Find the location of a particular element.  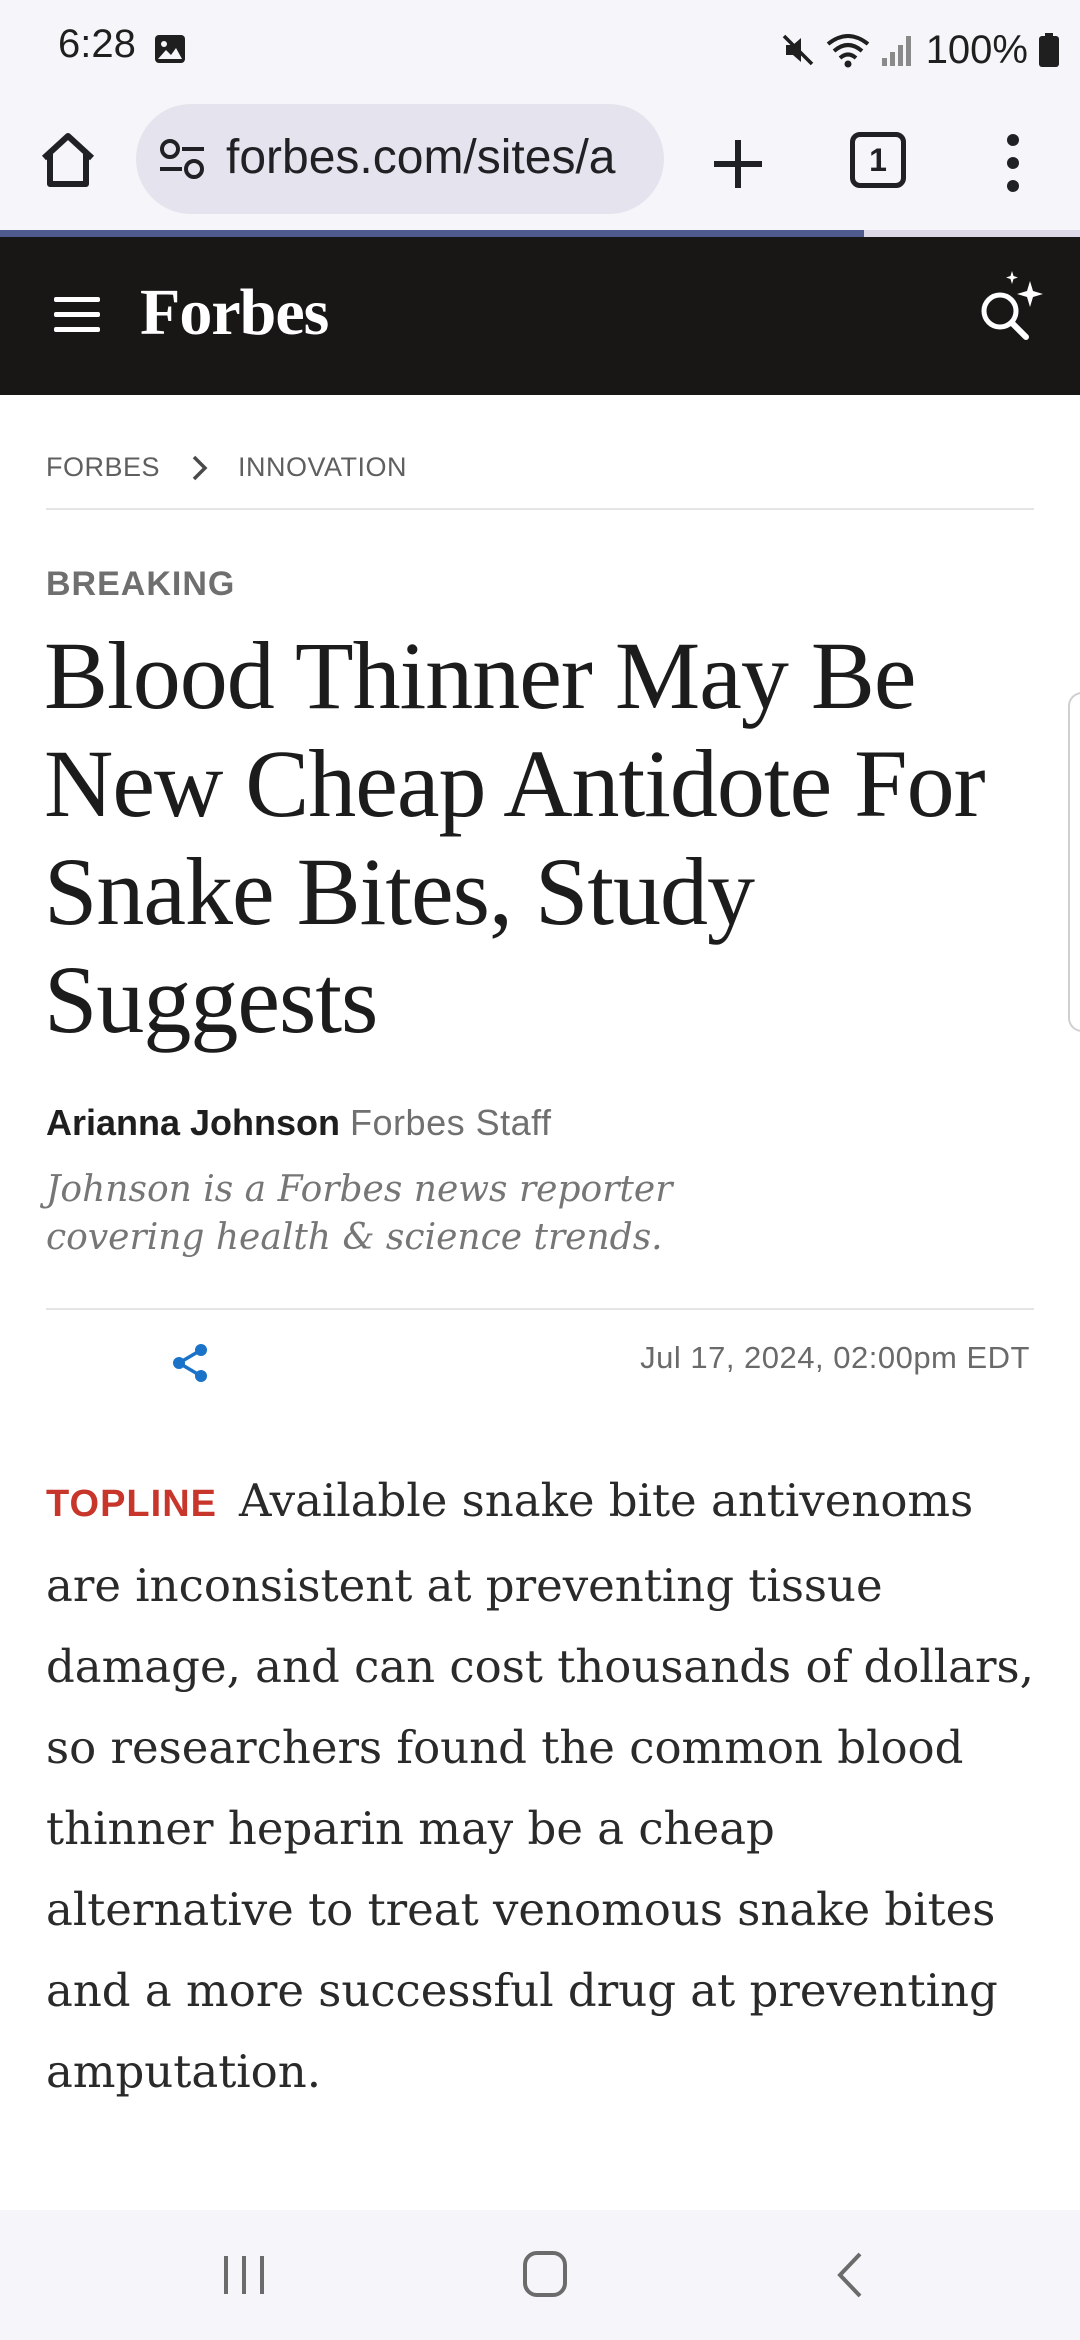

system-nav-bar is located at coordinates (540, 2275).